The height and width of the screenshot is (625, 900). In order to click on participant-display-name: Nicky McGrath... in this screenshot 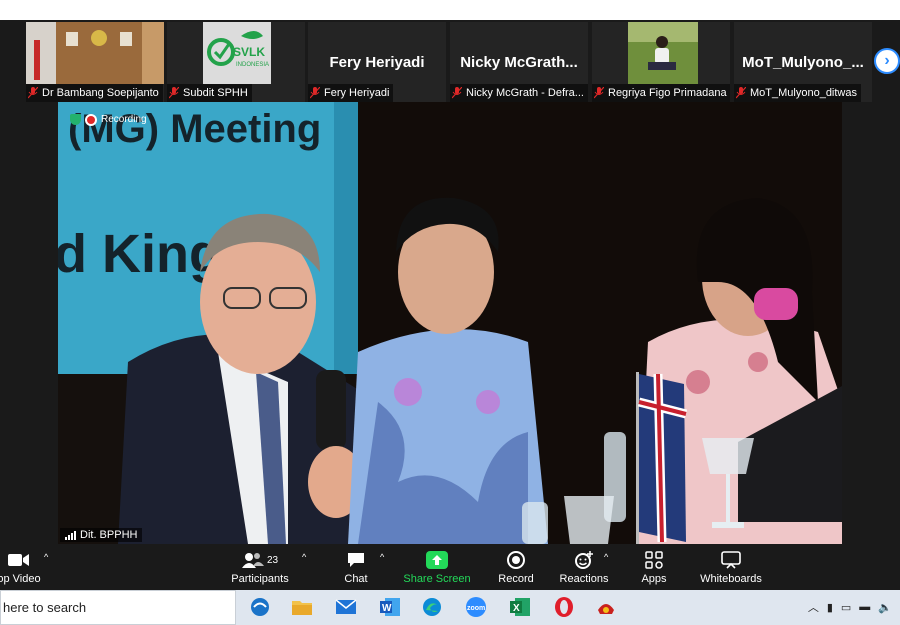, I will do `click(519, 62)`.